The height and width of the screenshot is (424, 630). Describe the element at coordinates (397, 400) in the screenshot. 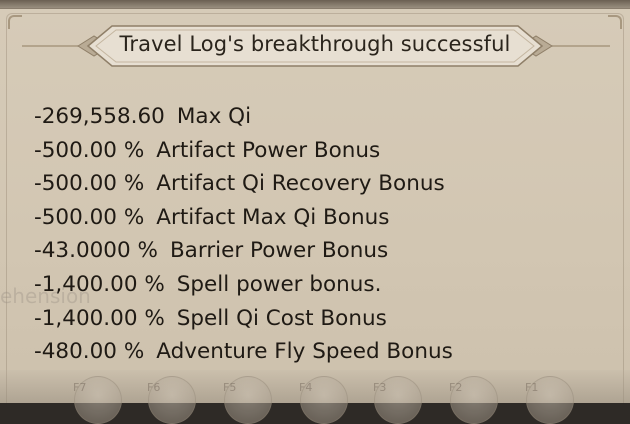

I see `skill-slot: F3` at that location.